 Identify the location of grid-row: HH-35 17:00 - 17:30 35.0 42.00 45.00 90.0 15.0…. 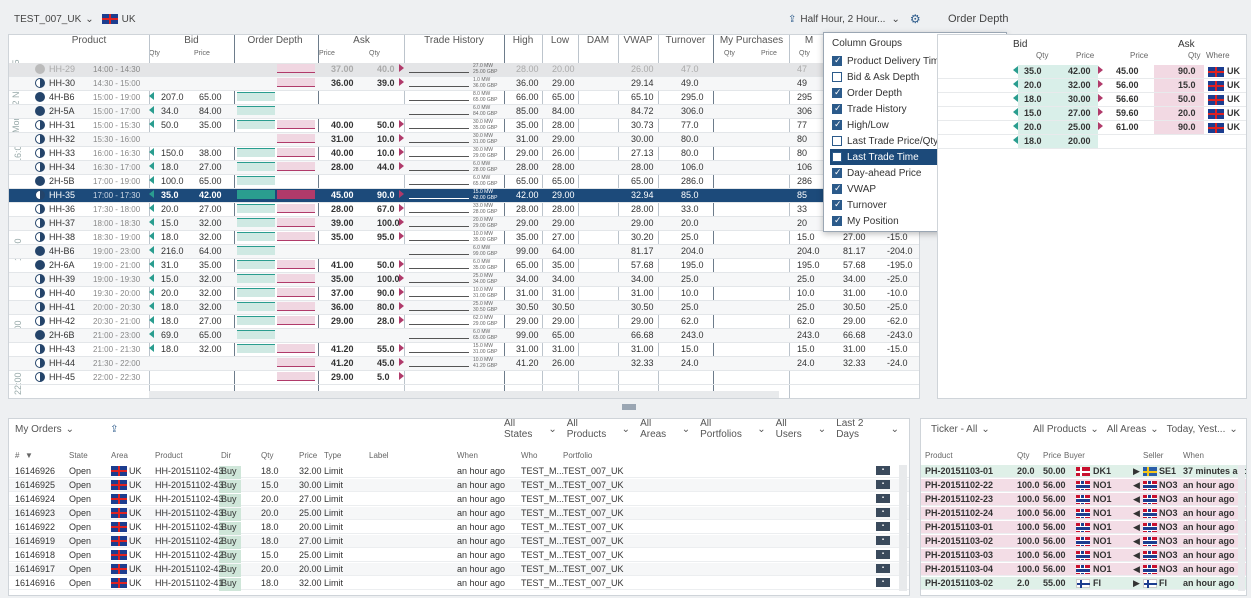
(464, 196).